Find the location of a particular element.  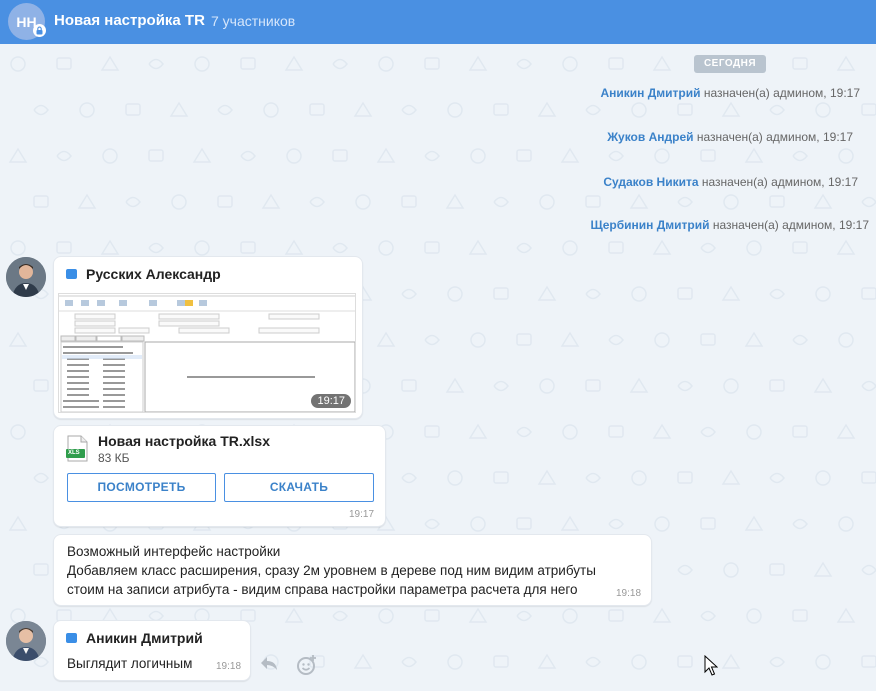

system-message-user: Аникин Дмитрий is located at coordinates (650, 93).